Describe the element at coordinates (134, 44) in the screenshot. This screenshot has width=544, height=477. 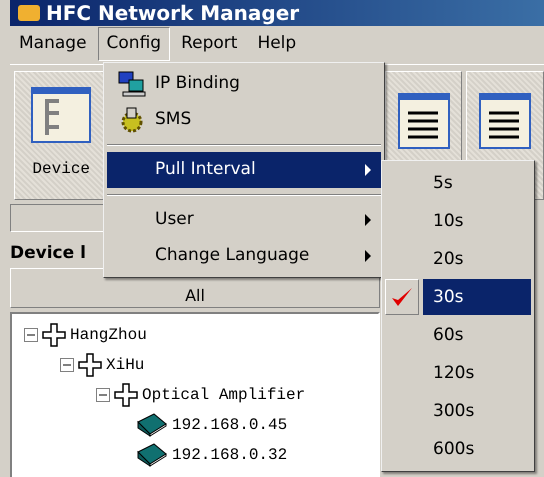
I see `menu-item: Config` at that location.